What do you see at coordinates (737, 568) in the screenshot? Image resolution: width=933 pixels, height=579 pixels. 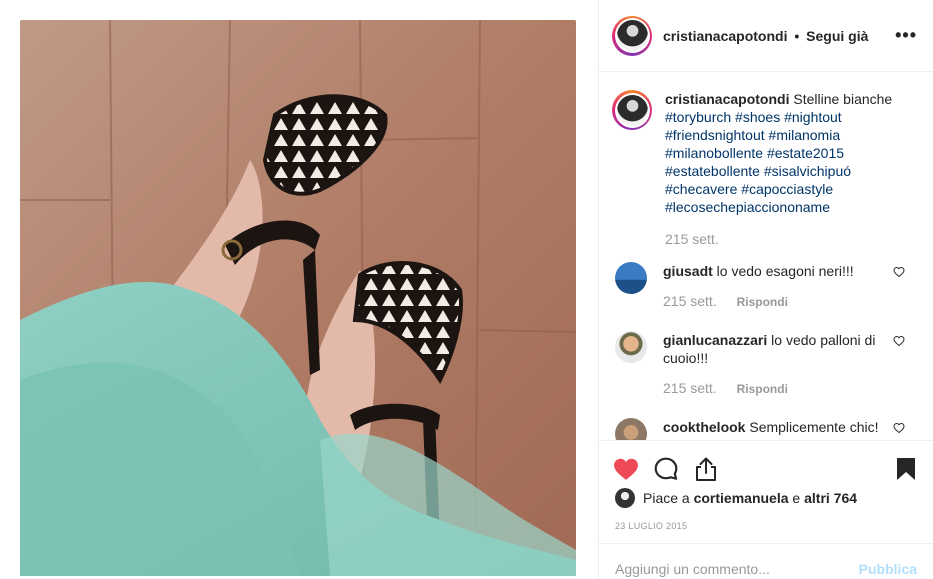 I see `comment-input` at bounding box center [737, 568].